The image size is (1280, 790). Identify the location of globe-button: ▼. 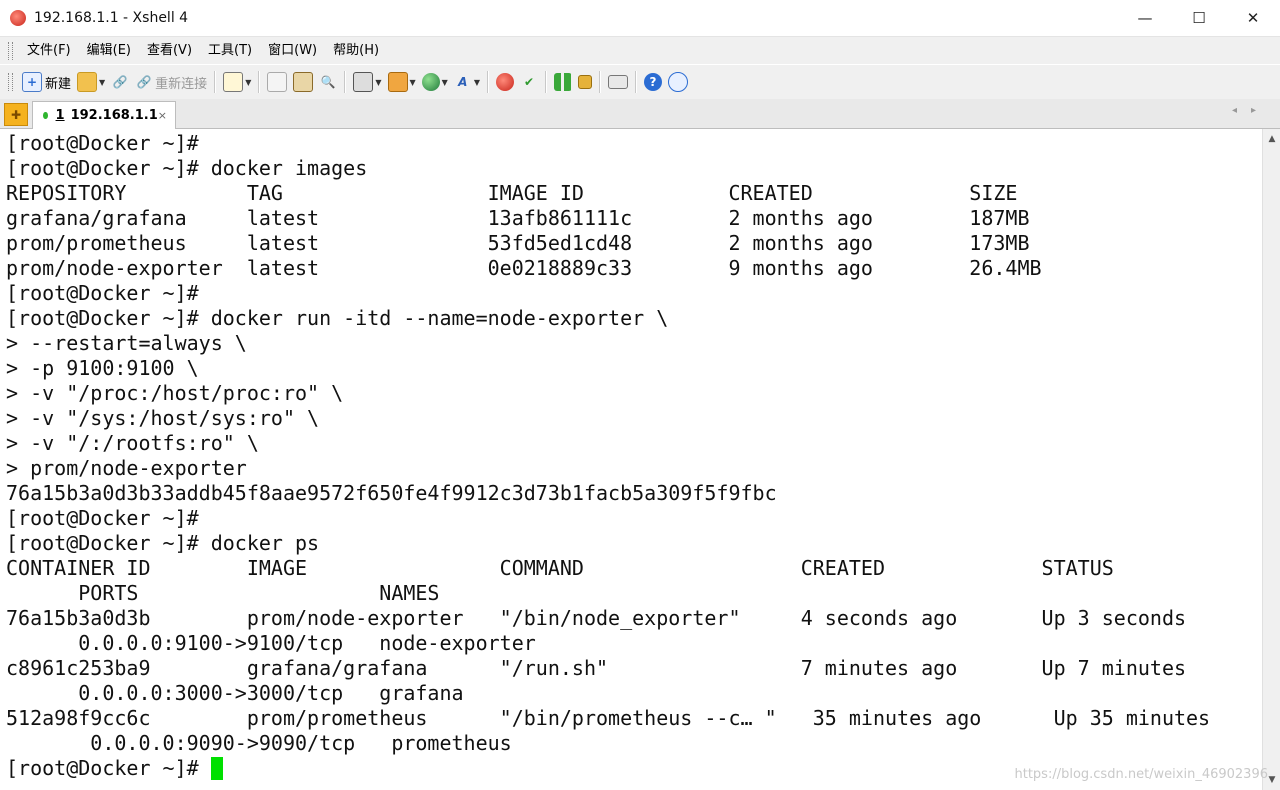
(435, 82).